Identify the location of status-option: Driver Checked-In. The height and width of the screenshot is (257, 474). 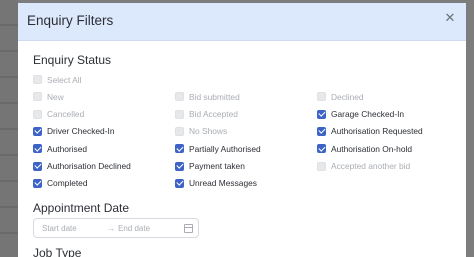
(74, 131).